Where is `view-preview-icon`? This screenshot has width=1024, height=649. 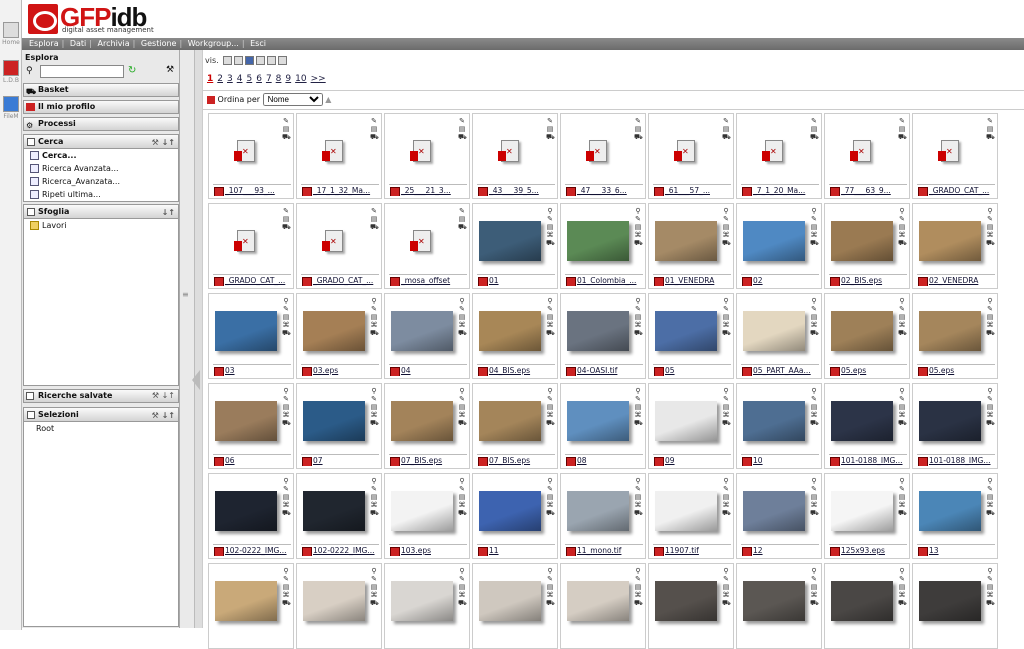 view-preview-icon is located at coordinates (272, 60).